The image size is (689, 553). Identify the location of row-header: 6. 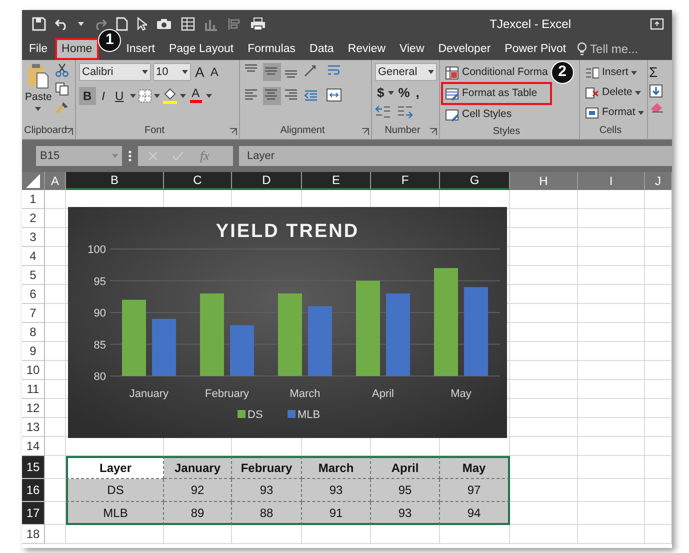
(33, 294).